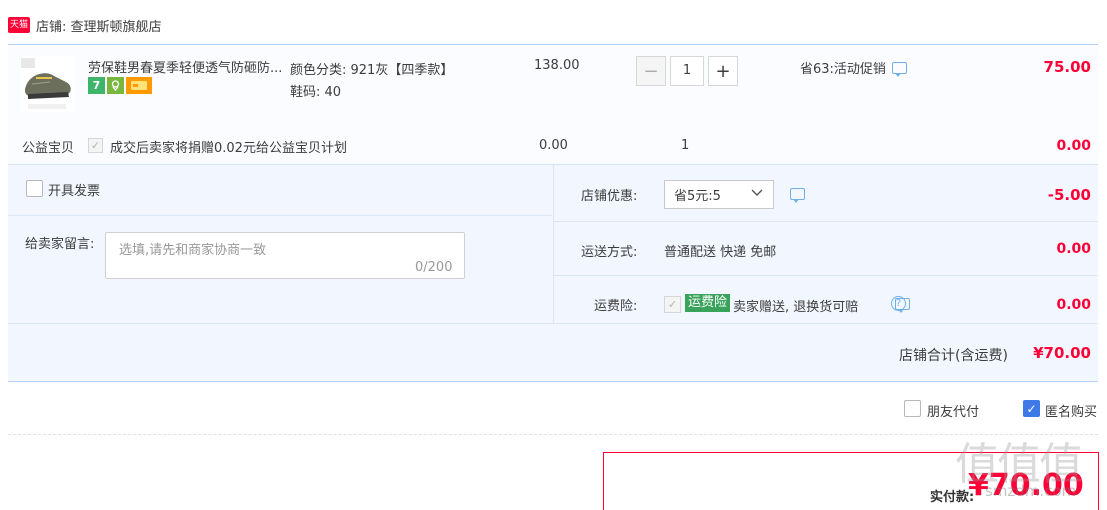  What do you see at coordinates (898, 303) in the screenshot?
I see `help-icon: ?` at bounding box center [898, 303].